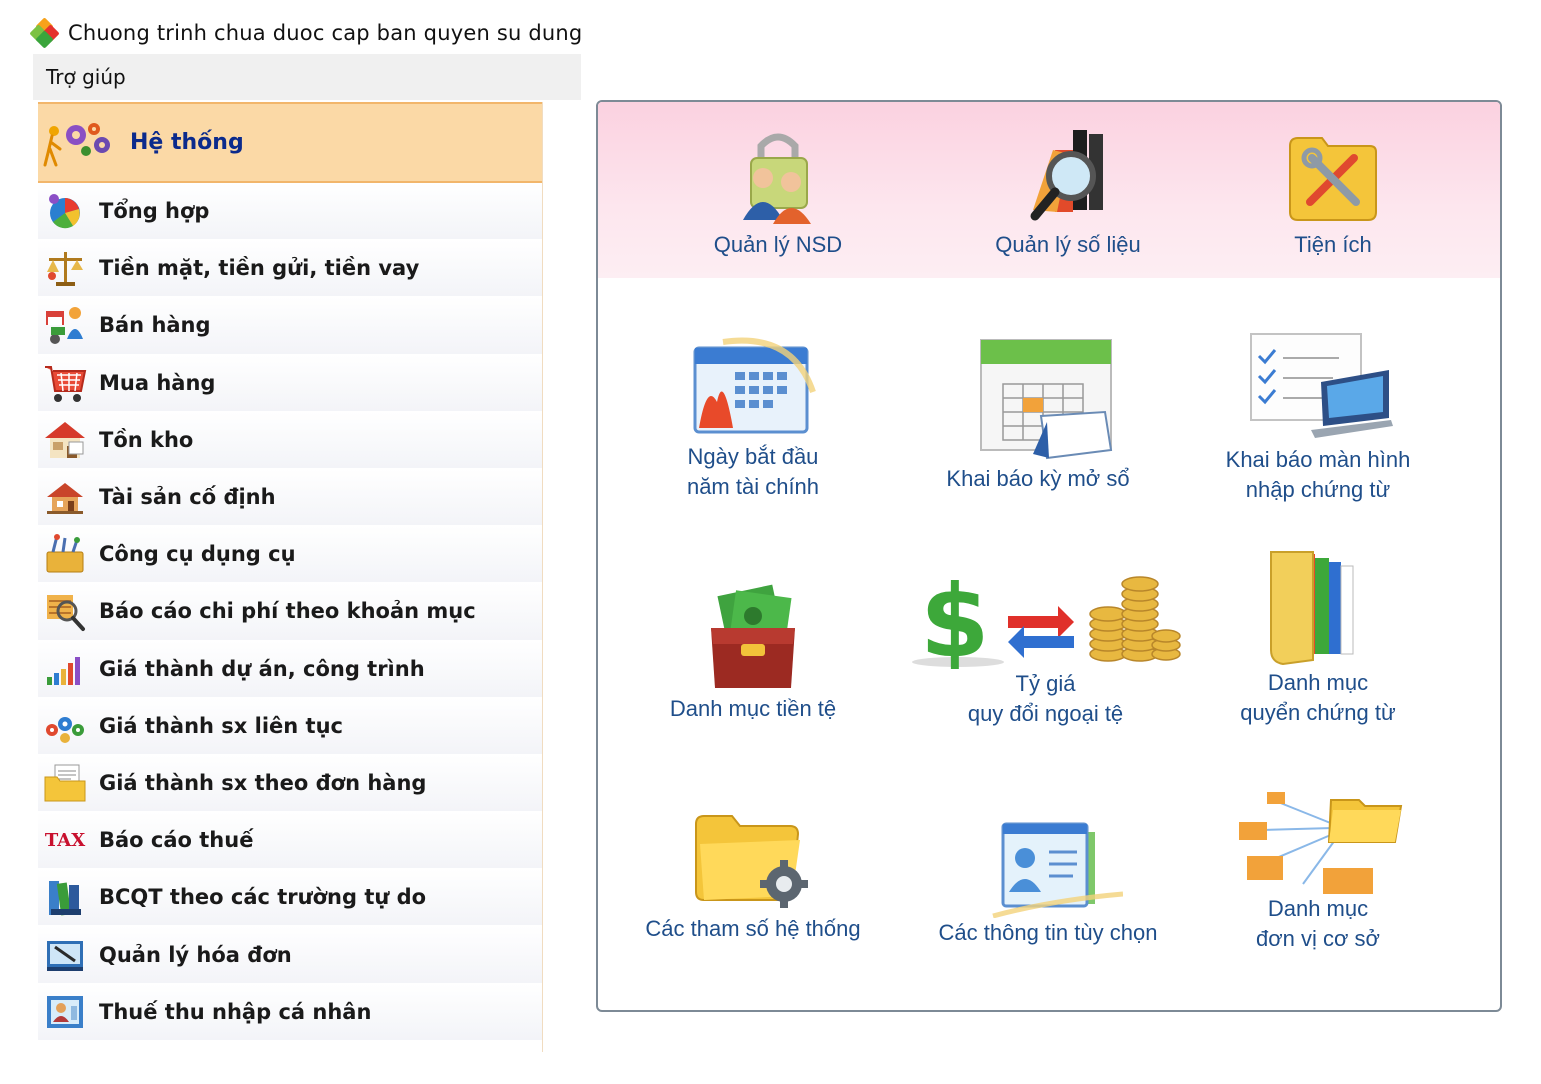 The width and height of the screenshot is (1541, 1084). I want to click on sidebar-item-label: Báo cáo chi phí theo khoản mục, so click(287, 611).